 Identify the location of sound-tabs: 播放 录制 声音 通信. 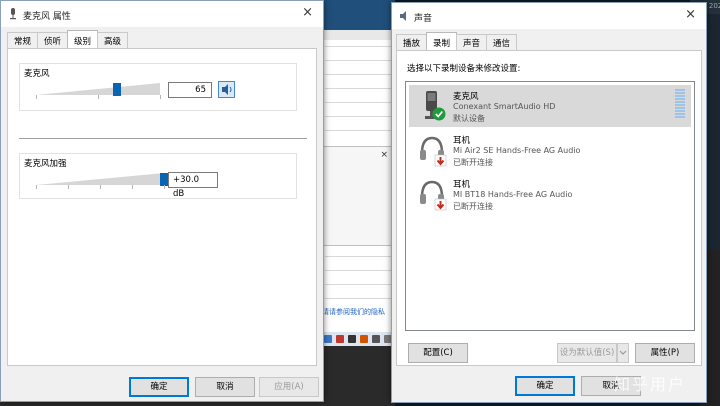
(457, 41).